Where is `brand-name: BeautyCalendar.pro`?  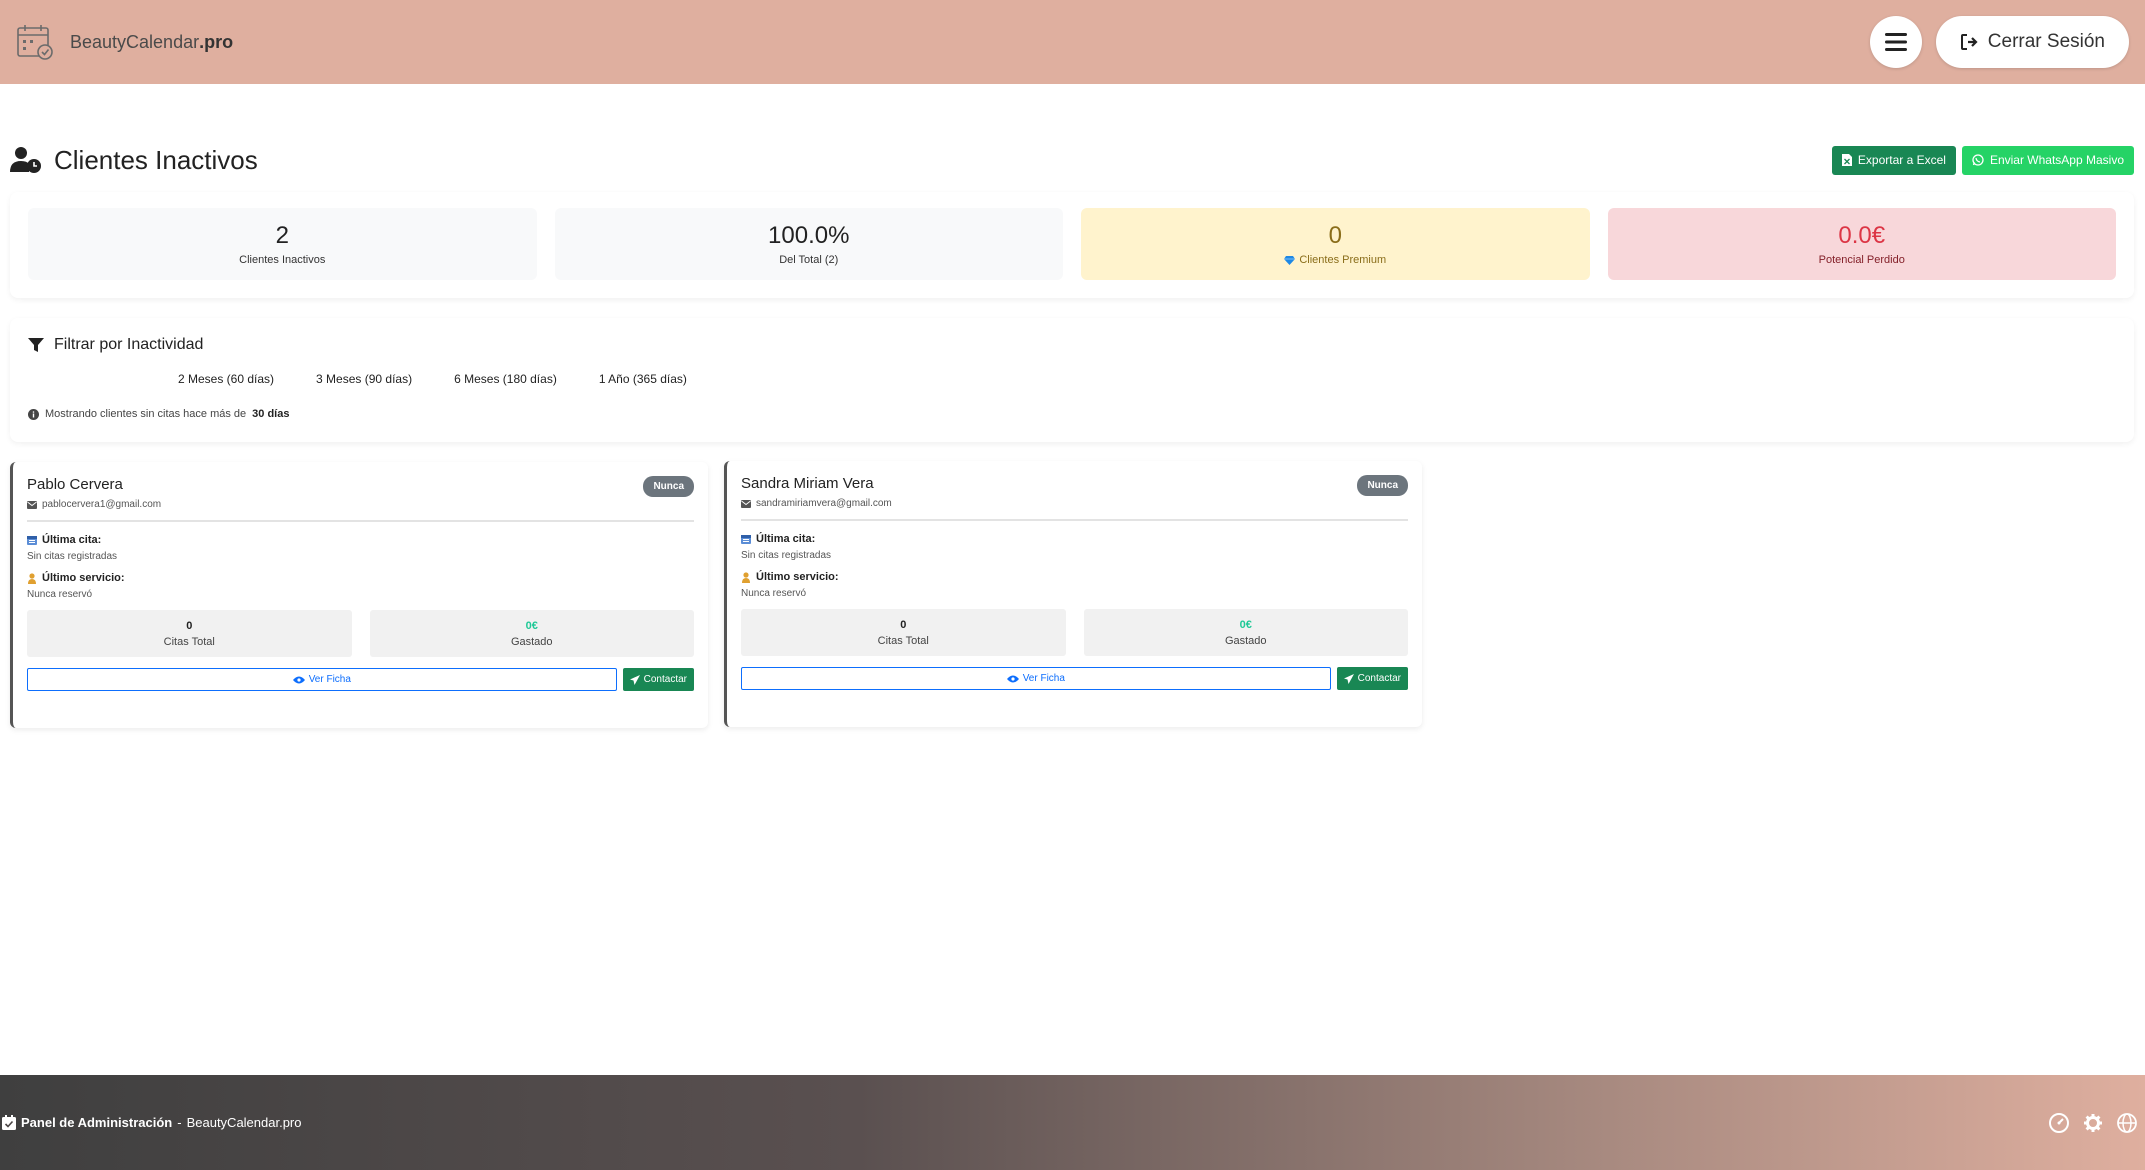 brand-name: BeautyCalendar.pro is located at coordinates (152, 41).